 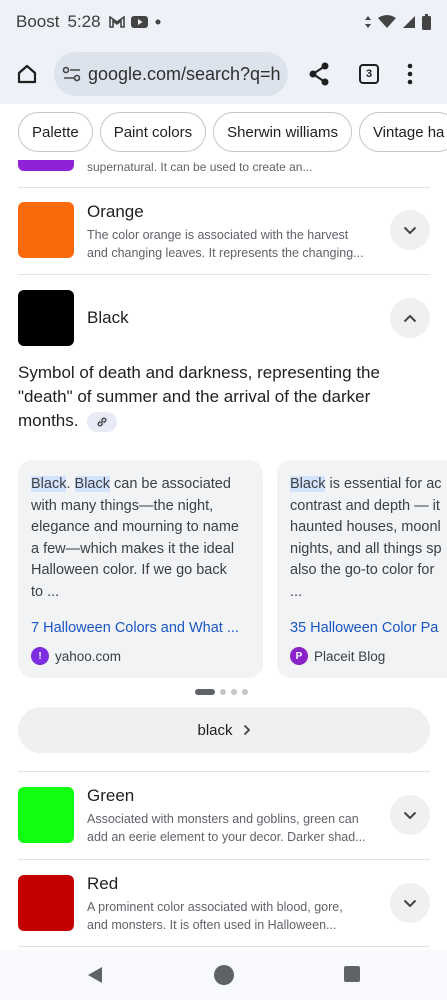 I want to click on overflow-menu-button, so click(x=410, y=74).